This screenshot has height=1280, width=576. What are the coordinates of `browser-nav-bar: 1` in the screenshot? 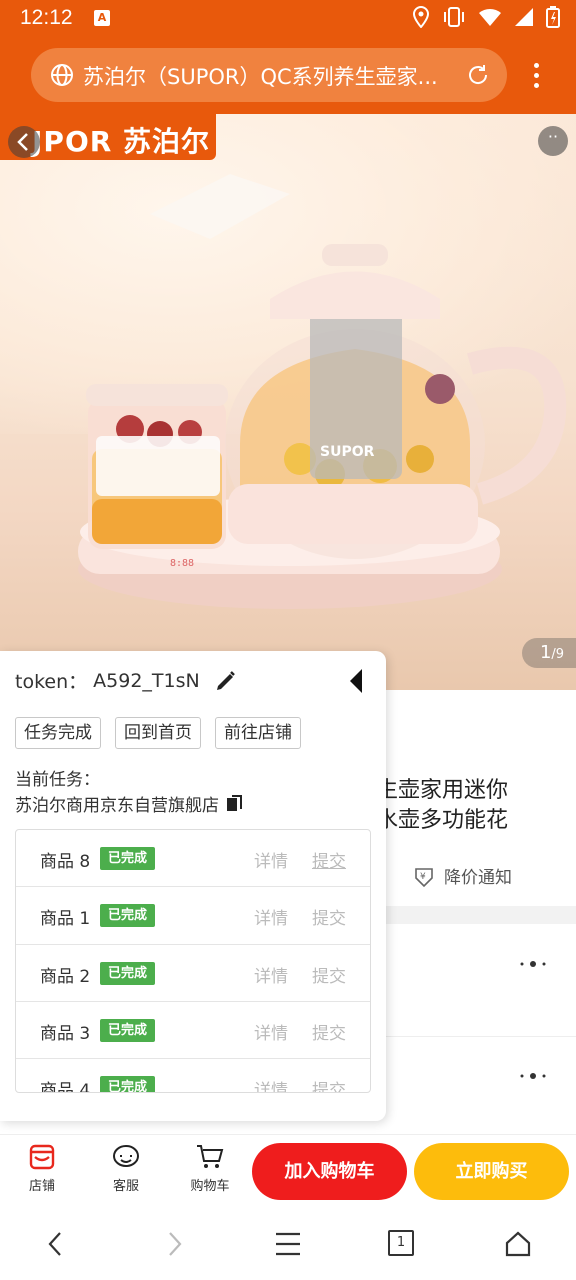 It's located at (288, 1244).